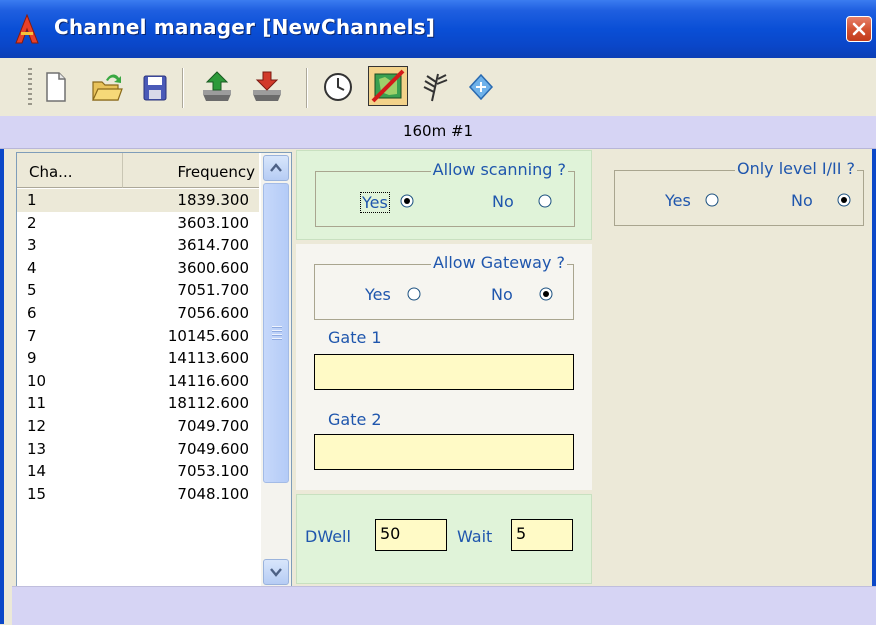 The image size is (876, 625). I want to click on channel-frequency: 3600.600, so click(213, 267).